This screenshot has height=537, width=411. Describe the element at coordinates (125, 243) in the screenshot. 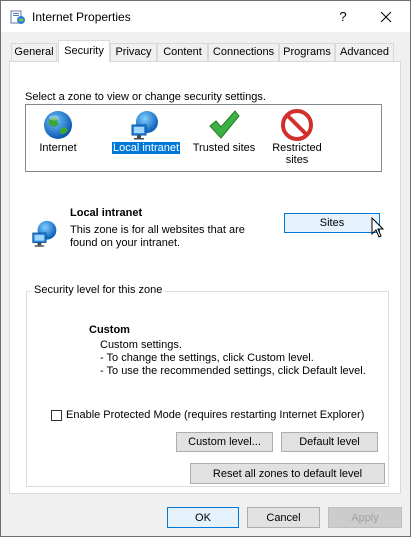

I see `zone-info-line: found on your intranet.` at that location.